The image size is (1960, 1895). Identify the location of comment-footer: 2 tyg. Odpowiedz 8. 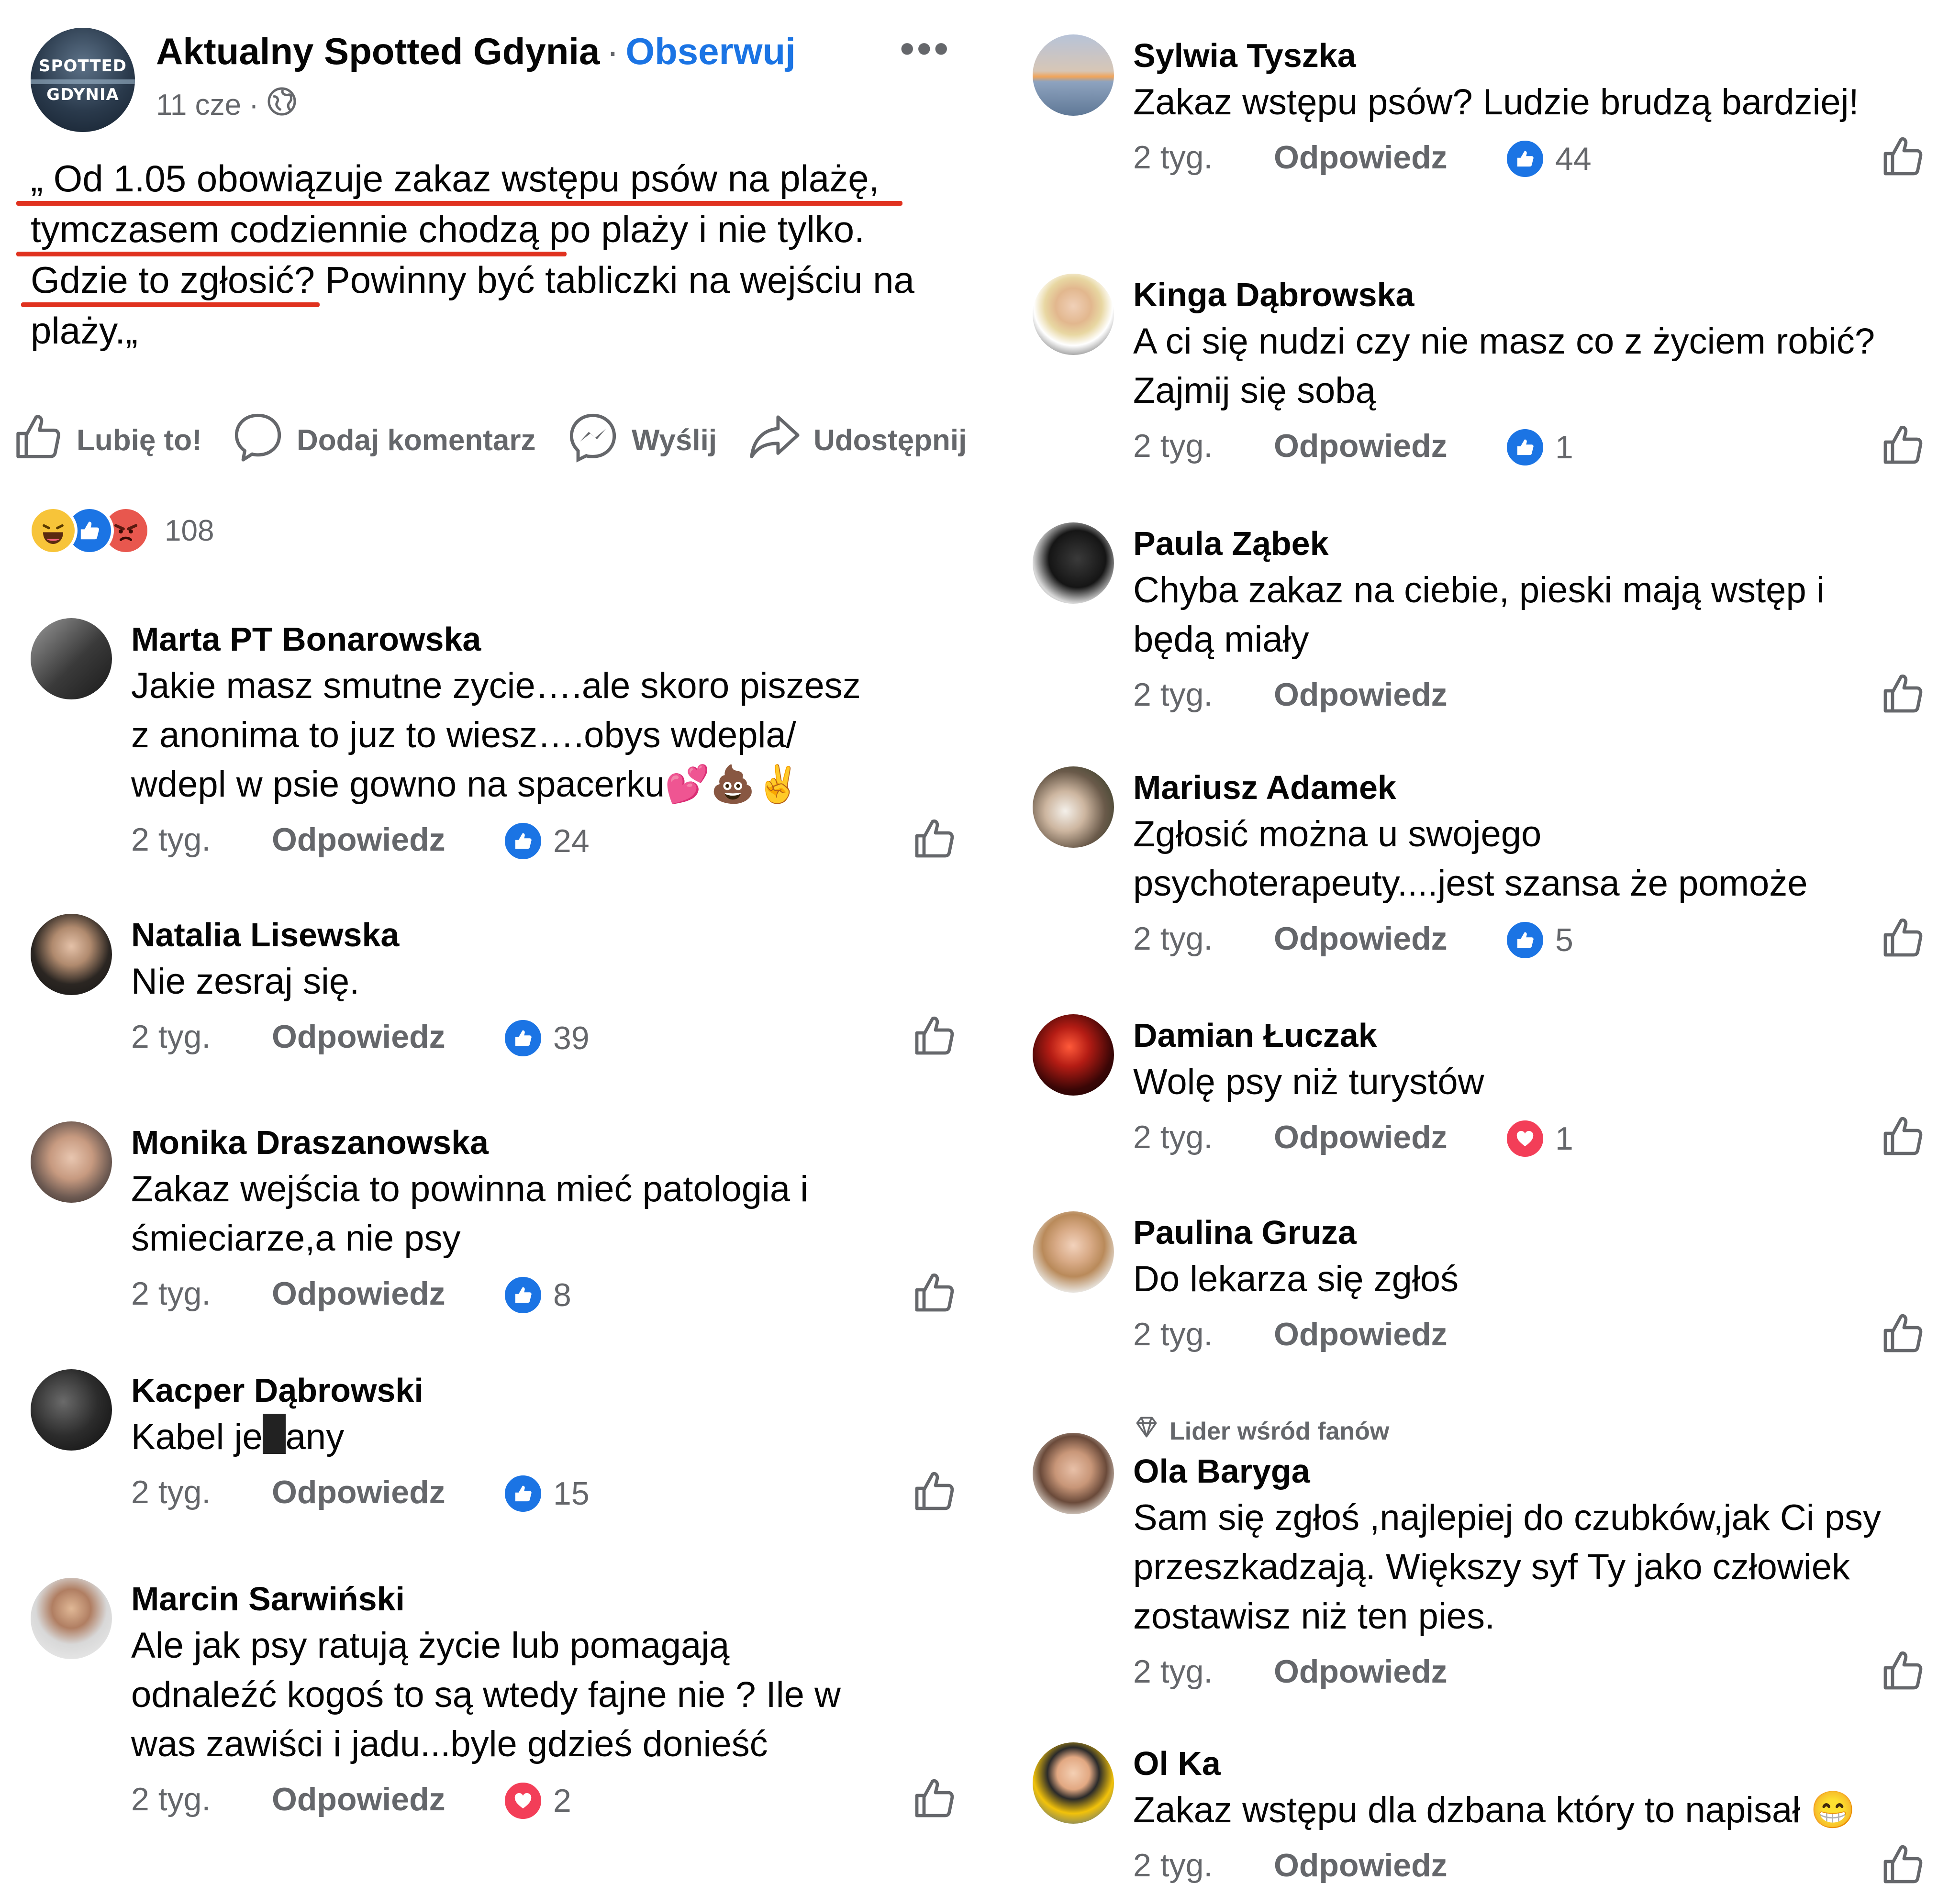
(542, 1294).